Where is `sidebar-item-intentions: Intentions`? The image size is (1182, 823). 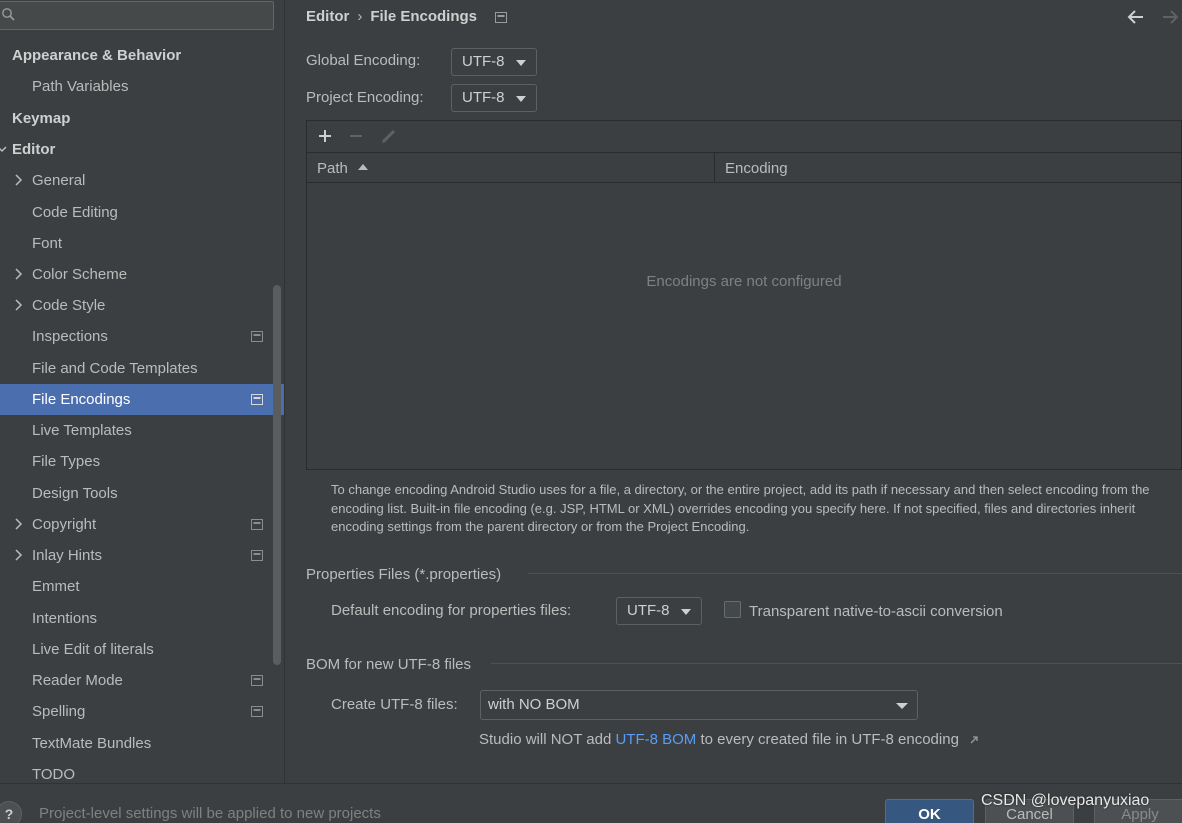
sidebar-item-intentions: Intentions is located at coordinates (142, 618).